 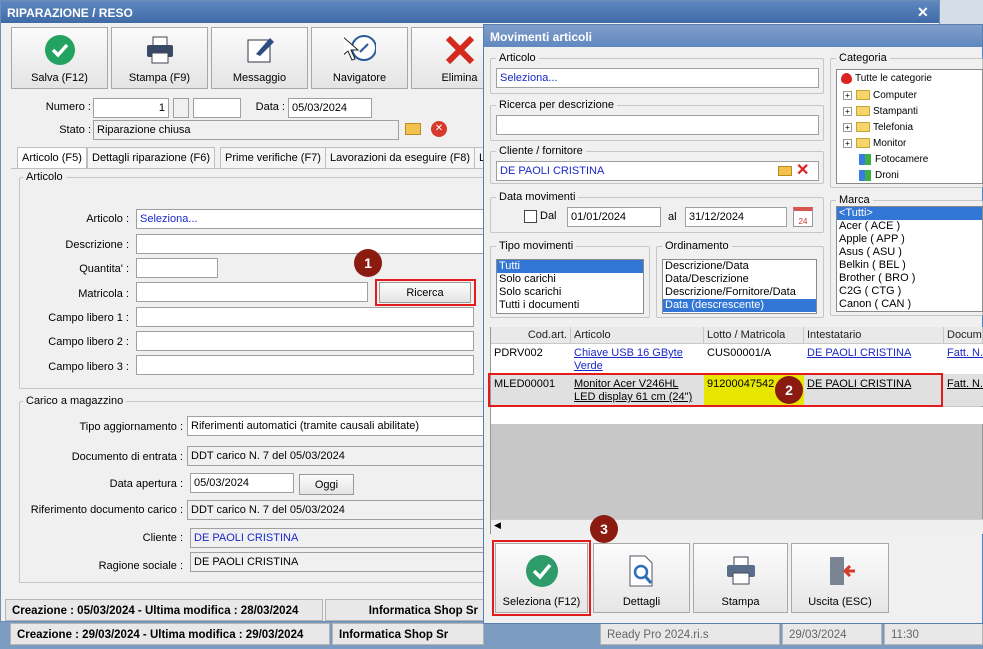 I want to click on oggi-button: Oggi, so click(x=326, y=484).